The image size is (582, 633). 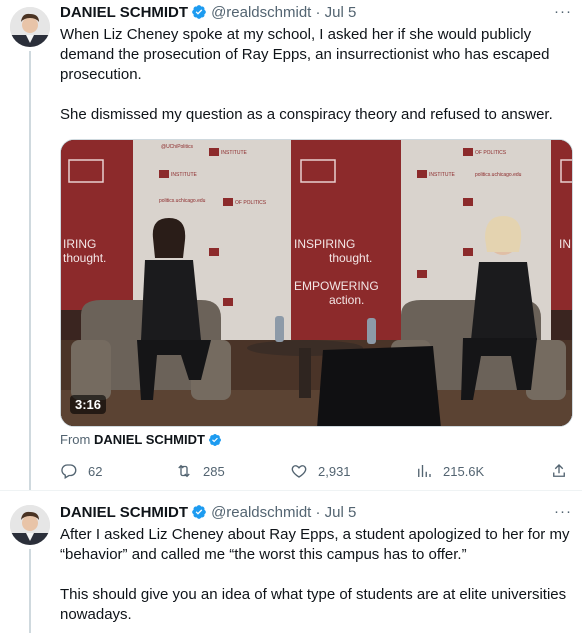 What do you see at coordinates (177, 147) in the screenshot?
I see `backdrop-text: @UChiPolitics` at bounding box center [177, 147].